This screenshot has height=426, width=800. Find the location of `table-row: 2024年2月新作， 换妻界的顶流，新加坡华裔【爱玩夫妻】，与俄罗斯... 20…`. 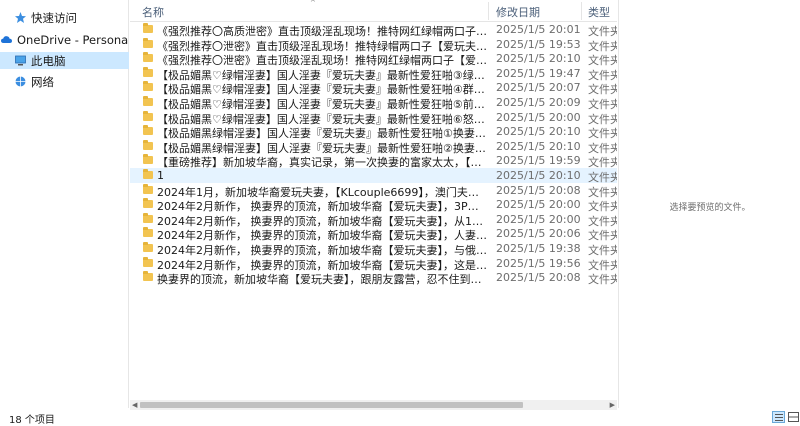

table-row: 2024年2月新作， 换妻界的顶流，新加坡华裔【爱玩夫妻】，与俄罗斯... 20… is located at coordinates (373, 249).